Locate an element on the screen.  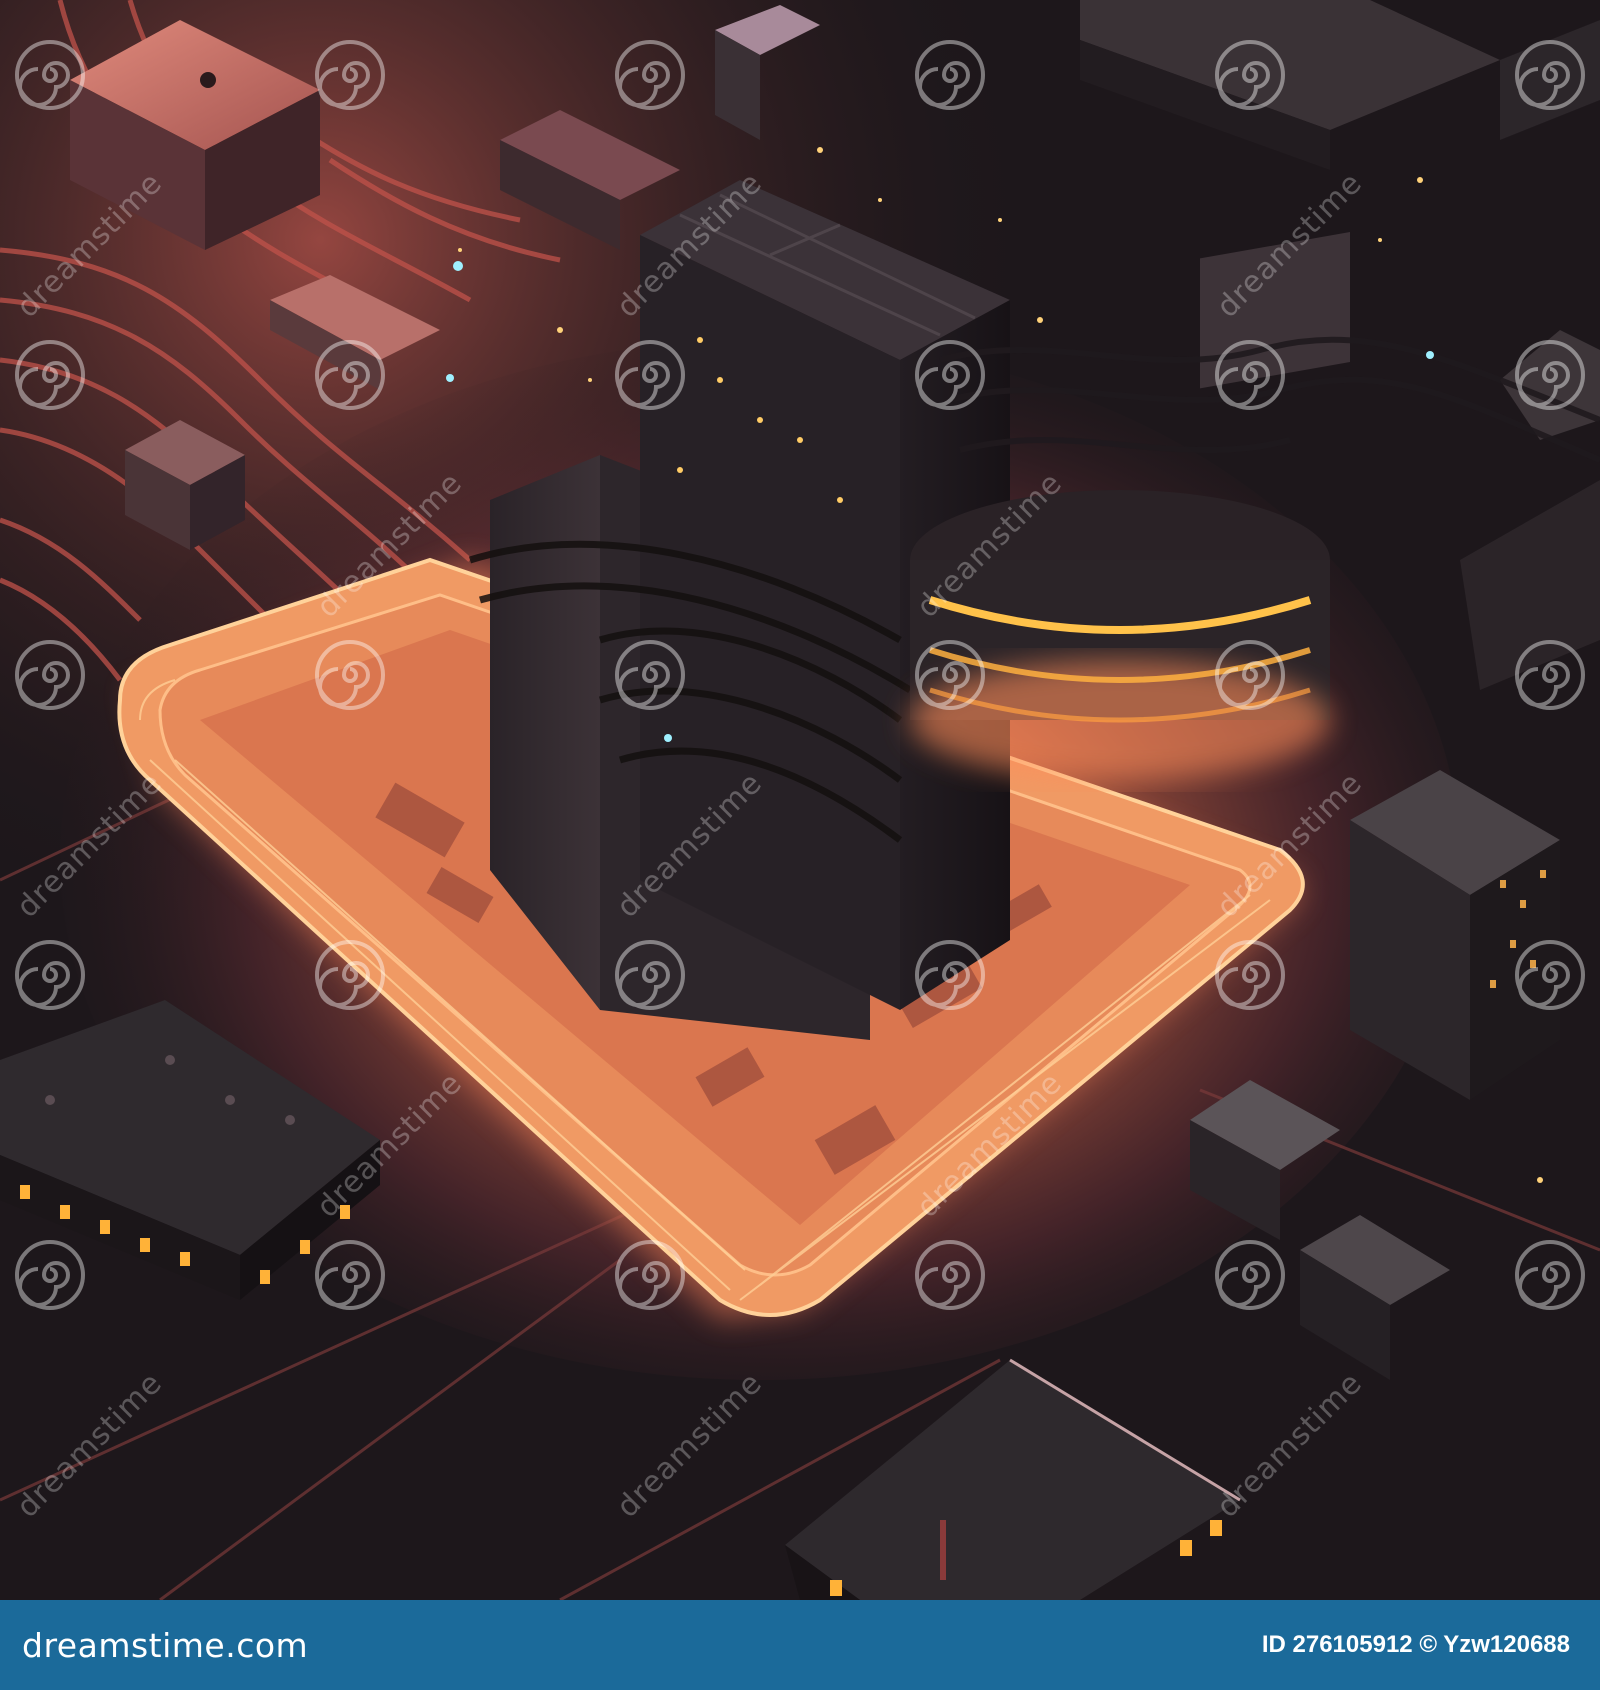
author-name: Yzw120688 is located at coordinates (1506, 1644).